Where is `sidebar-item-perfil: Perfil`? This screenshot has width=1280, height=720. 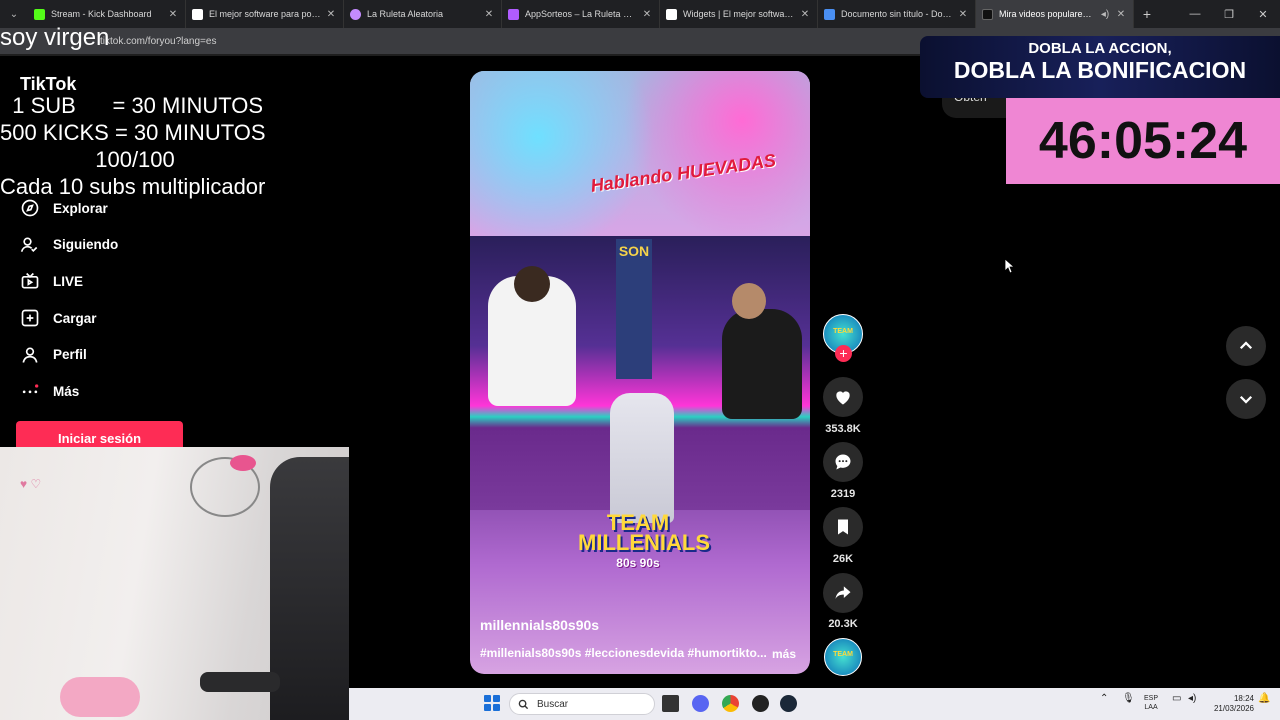 sidebar-item-perfil: Perfil is located at coordinates (118, 354).